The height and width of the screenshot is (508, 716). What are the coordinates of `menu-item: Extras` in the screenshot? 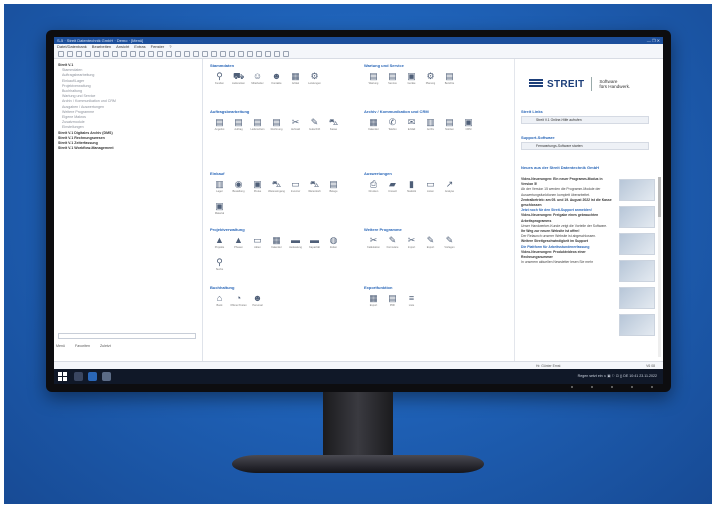 It's located at (139, 46).